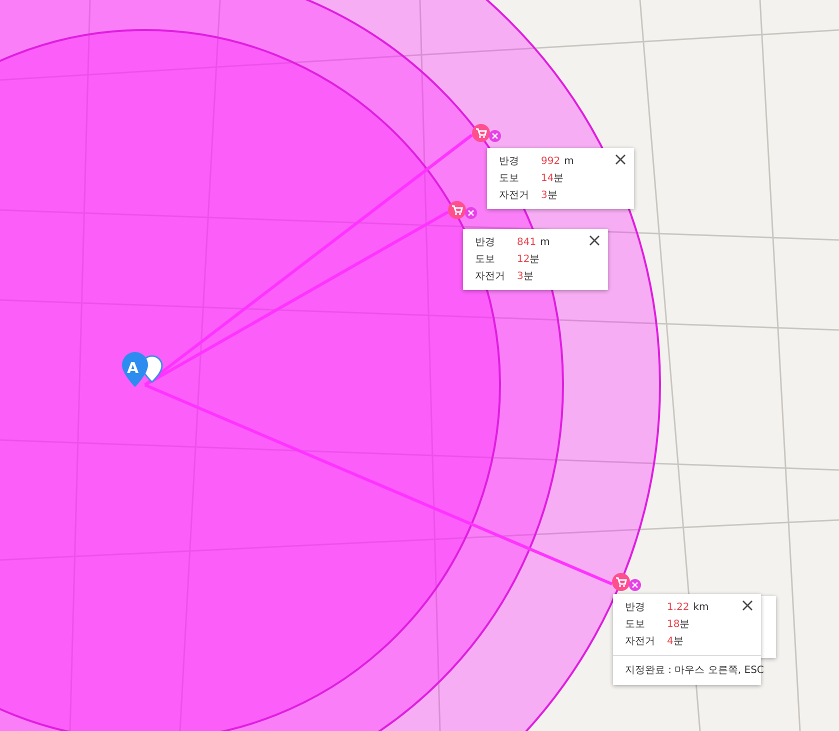 Image resolution: width=839 pixels, height=731 pixels. I want to click on location-pin-icon, so click(135, 369).